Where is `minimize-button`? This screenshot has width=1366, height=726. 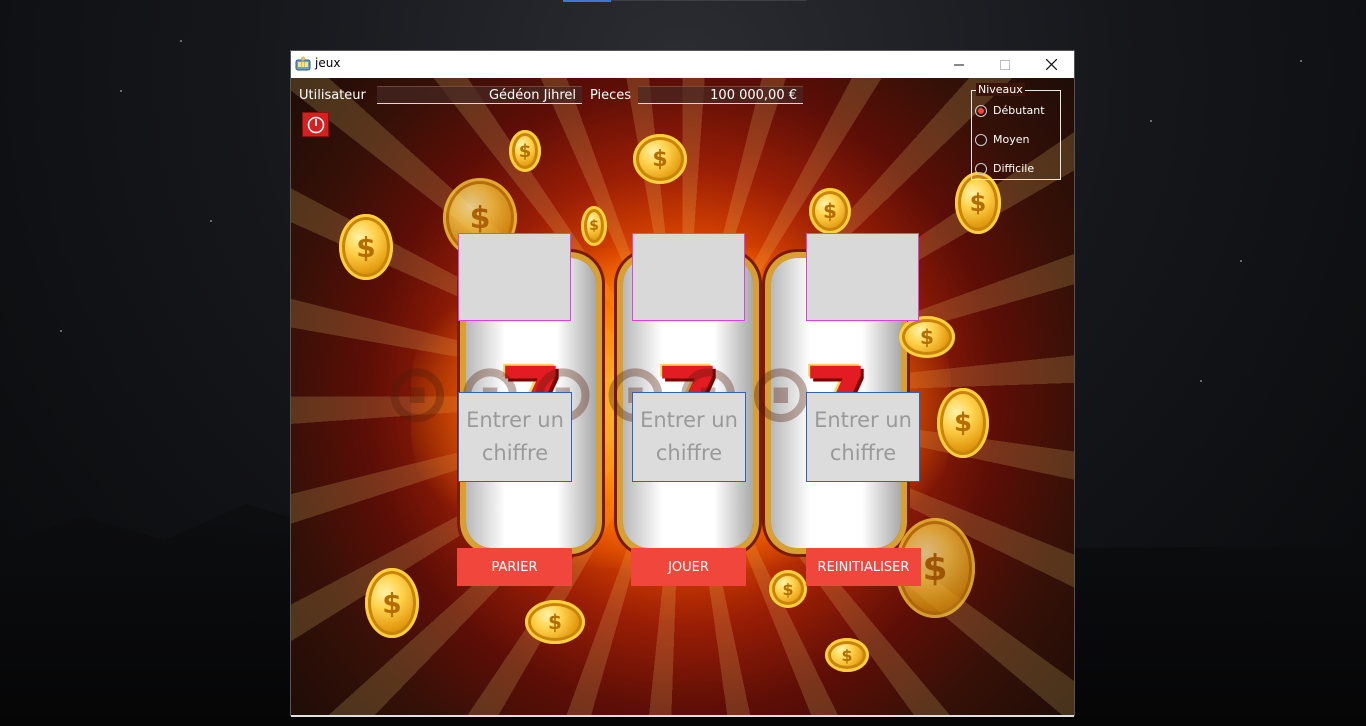 minimize-button is located at coordinates (959, 64).